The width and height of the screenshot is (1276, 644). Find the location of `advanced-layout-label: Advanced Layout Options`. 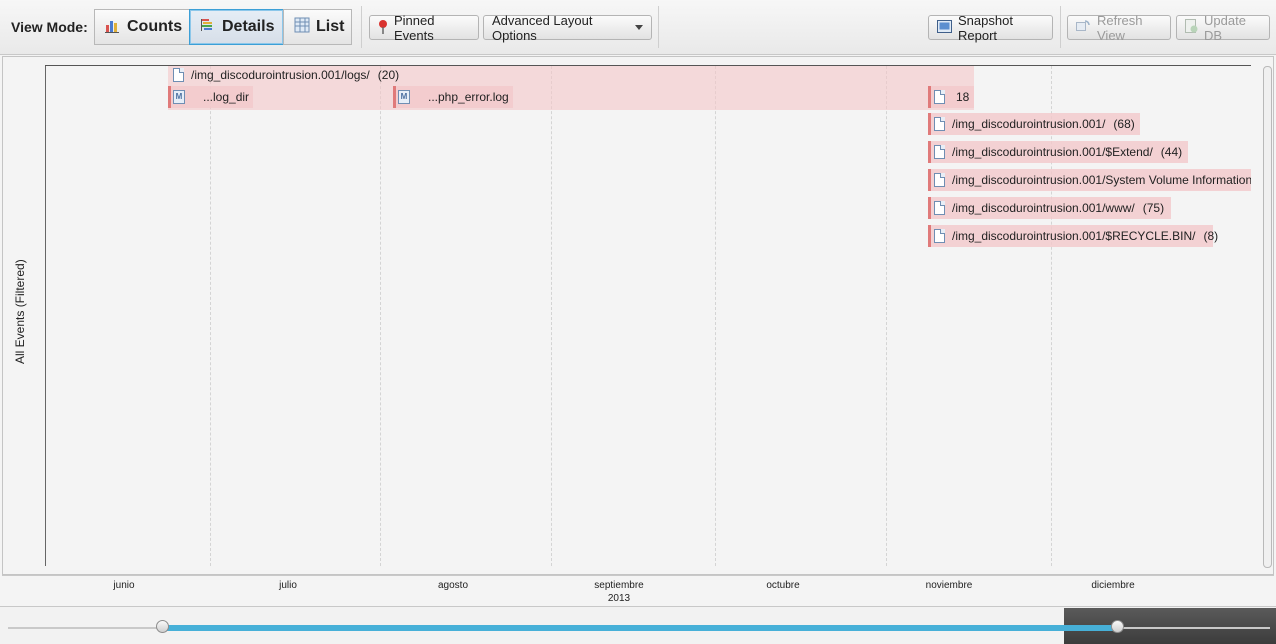

advanced-layout-label: Advanced Layout Options is located at coordinates (542, 27).